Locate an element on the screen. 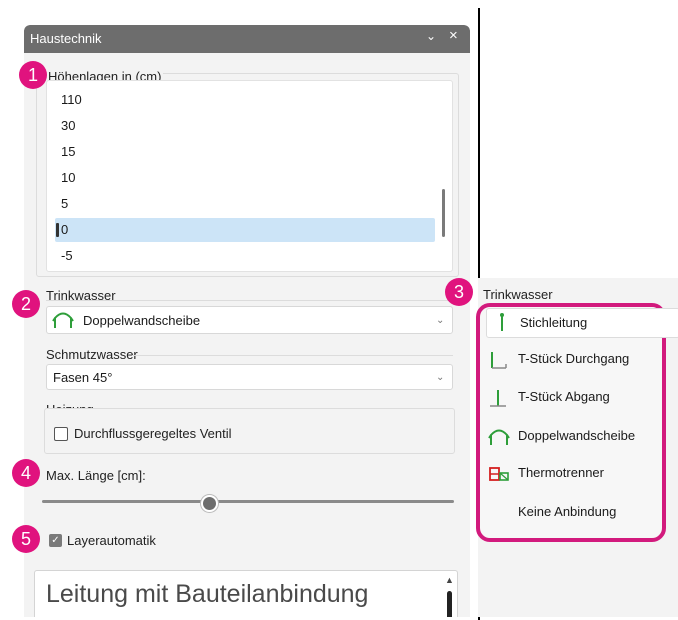  thermotrenner-icon is located at coordinates (498, 473).